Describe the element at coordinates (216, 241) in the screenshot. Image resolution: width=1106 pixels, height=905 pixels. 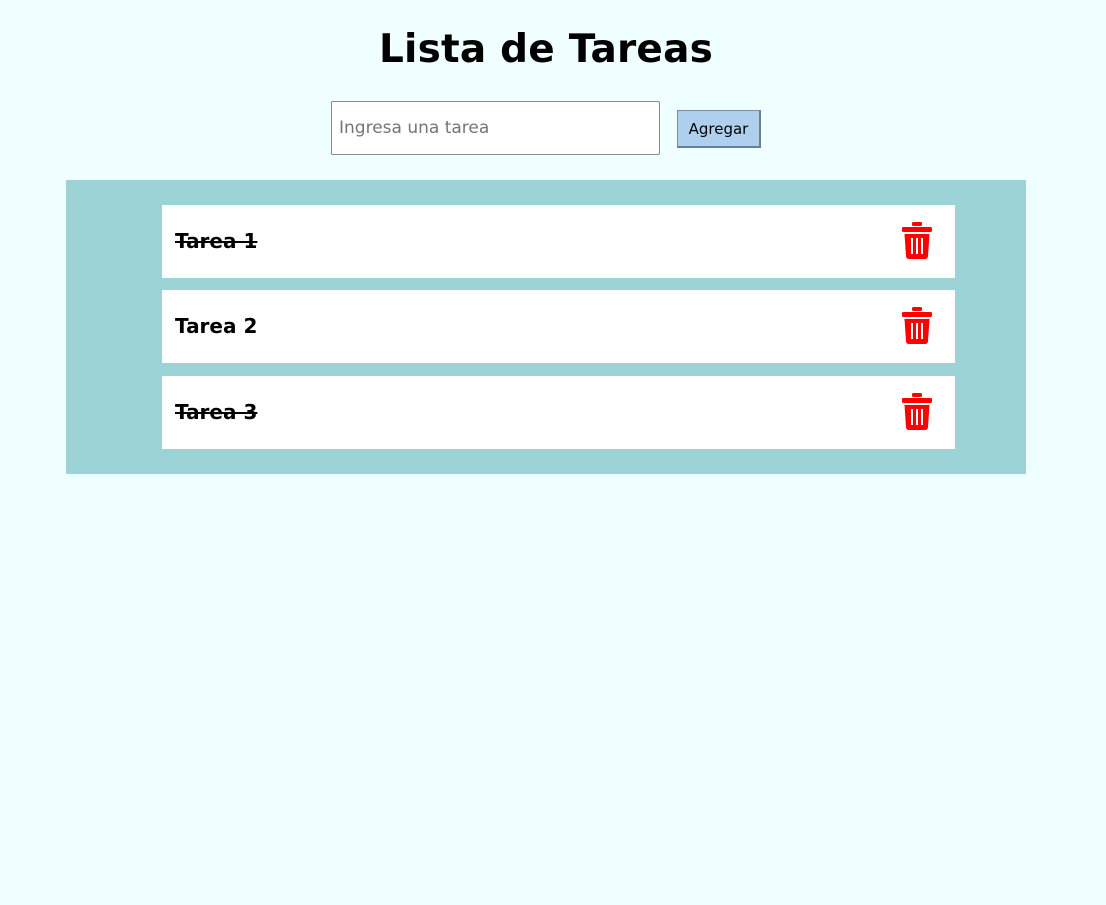
I see `task-label: Tarea 1` at that location.